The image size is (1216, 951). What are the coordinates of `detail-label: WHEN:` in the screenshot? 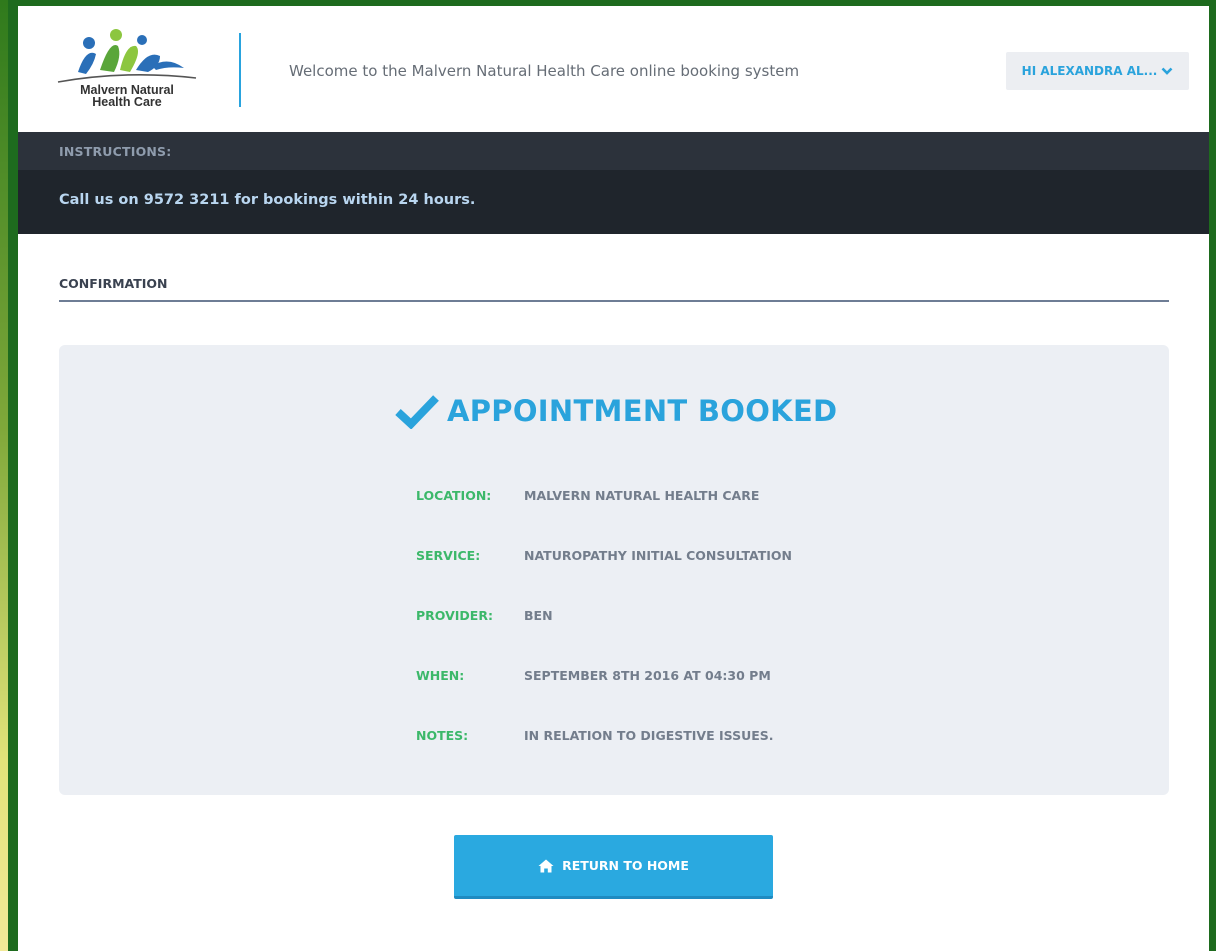 It's located at (440, 675).